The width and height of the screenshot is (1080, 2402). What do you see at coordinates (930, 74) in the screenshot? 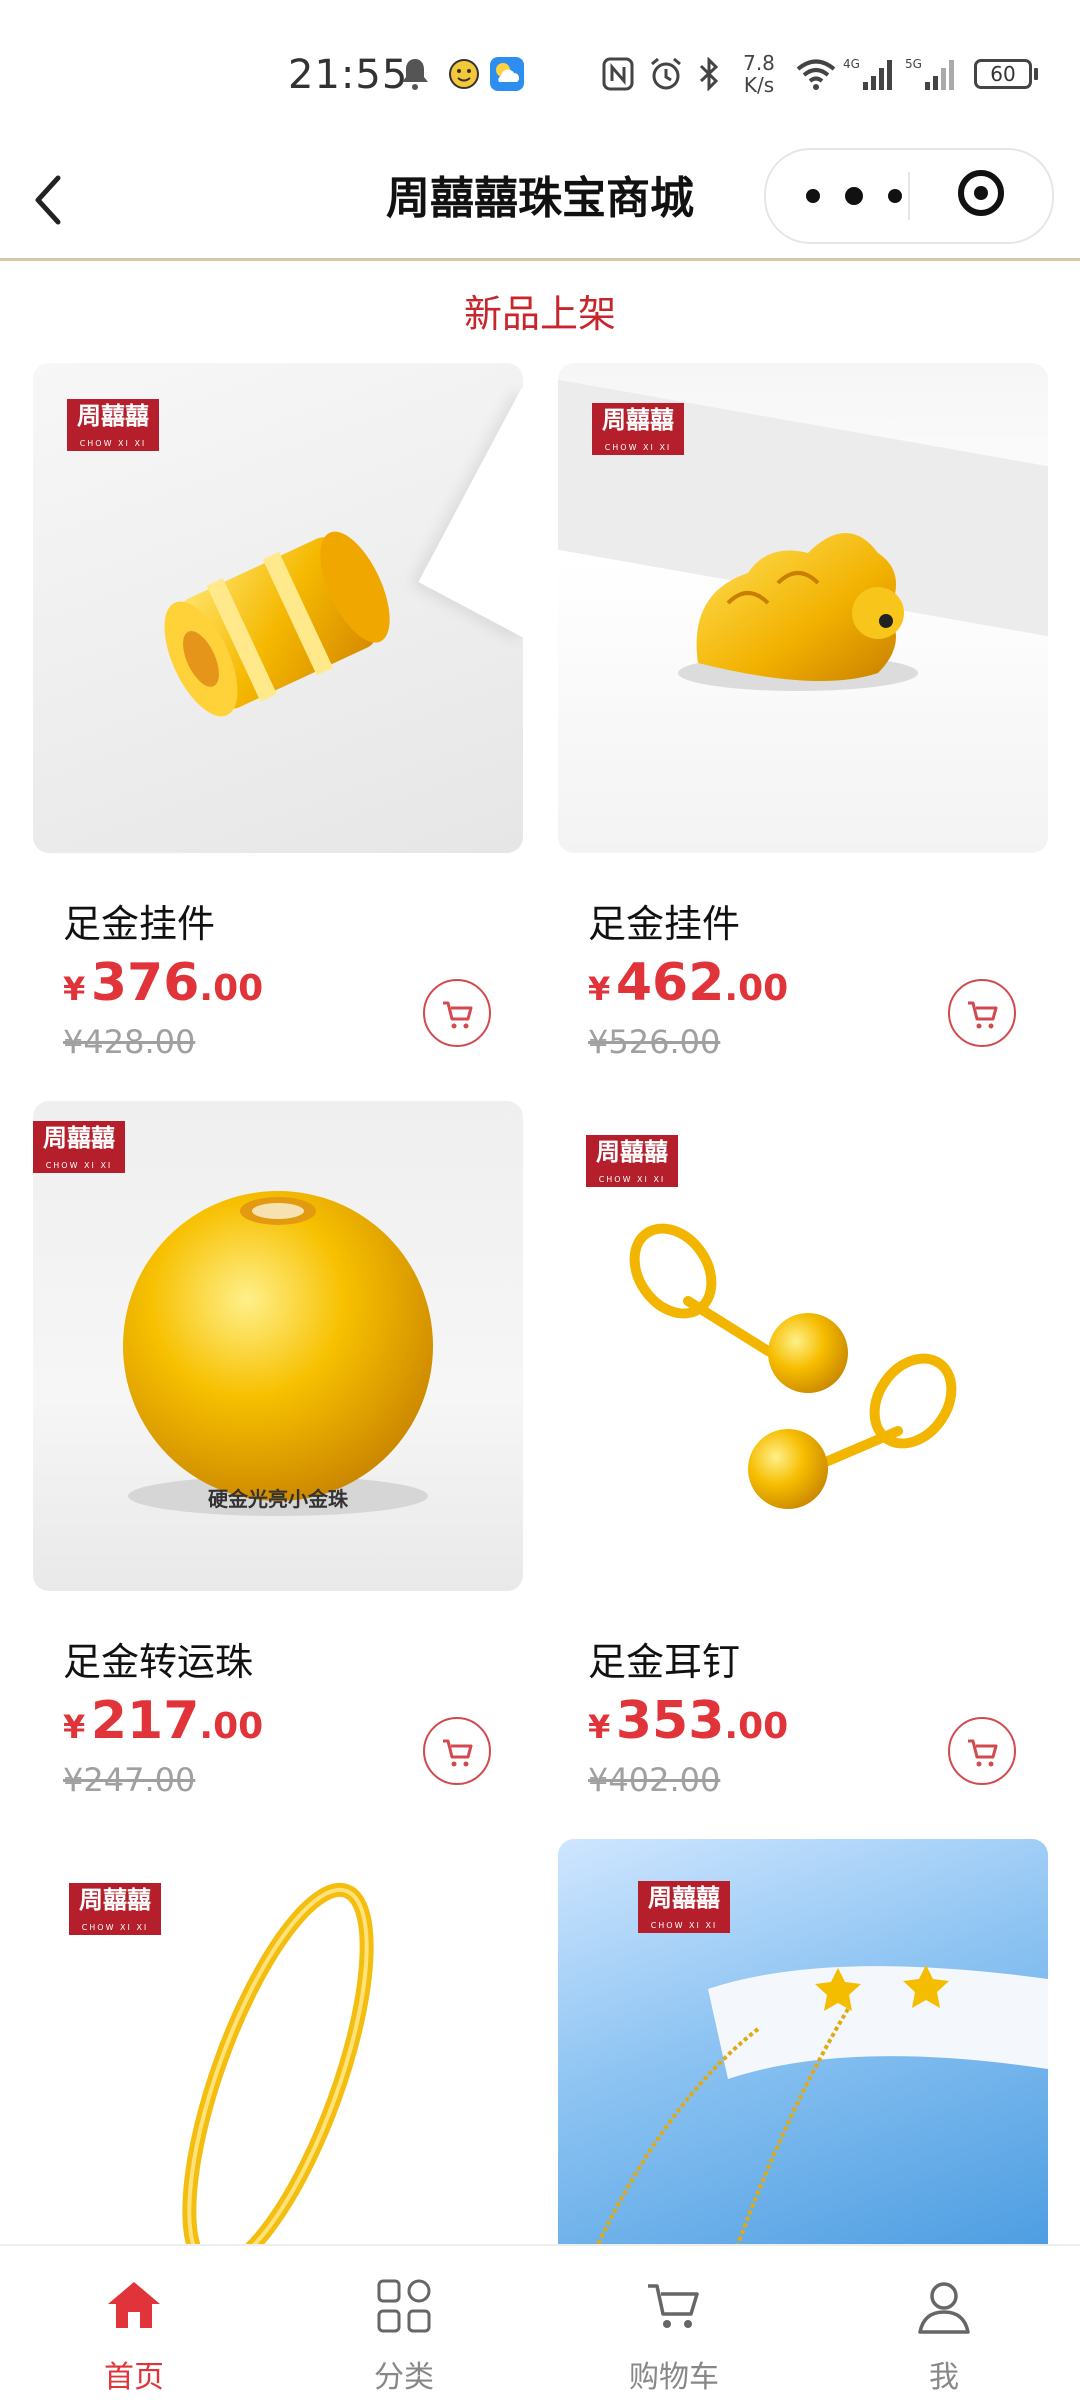
I see `signal-5g-icon: 5G` at bounding box center [930, 74].